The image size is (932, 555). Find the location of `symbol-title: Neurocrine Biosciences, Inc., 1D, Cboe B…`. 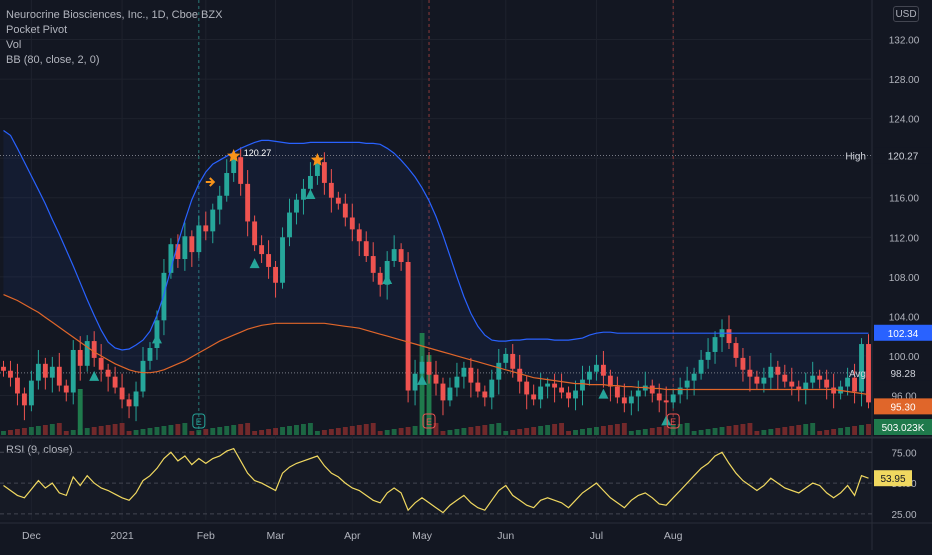

symbol-title: Neurocrine Biosciences, Inc., 1D, Cboe B… is located at coordinates (114, 15).